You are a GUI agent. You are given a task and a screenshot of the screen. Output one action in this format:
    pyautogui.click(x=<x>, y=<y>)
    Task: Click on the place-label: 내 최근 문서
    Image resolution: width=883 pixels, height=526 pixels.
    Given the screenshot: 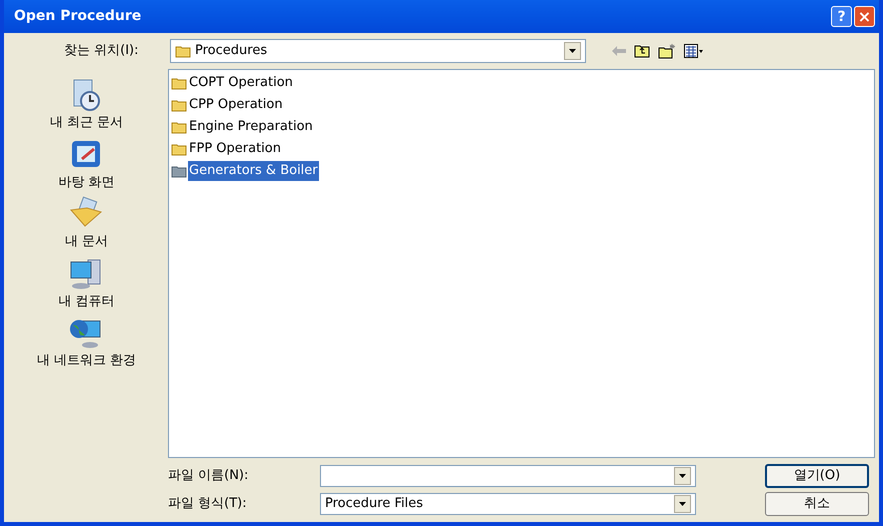 What is the action you would take?
    pyautogui.click(x=87, y=122)
    